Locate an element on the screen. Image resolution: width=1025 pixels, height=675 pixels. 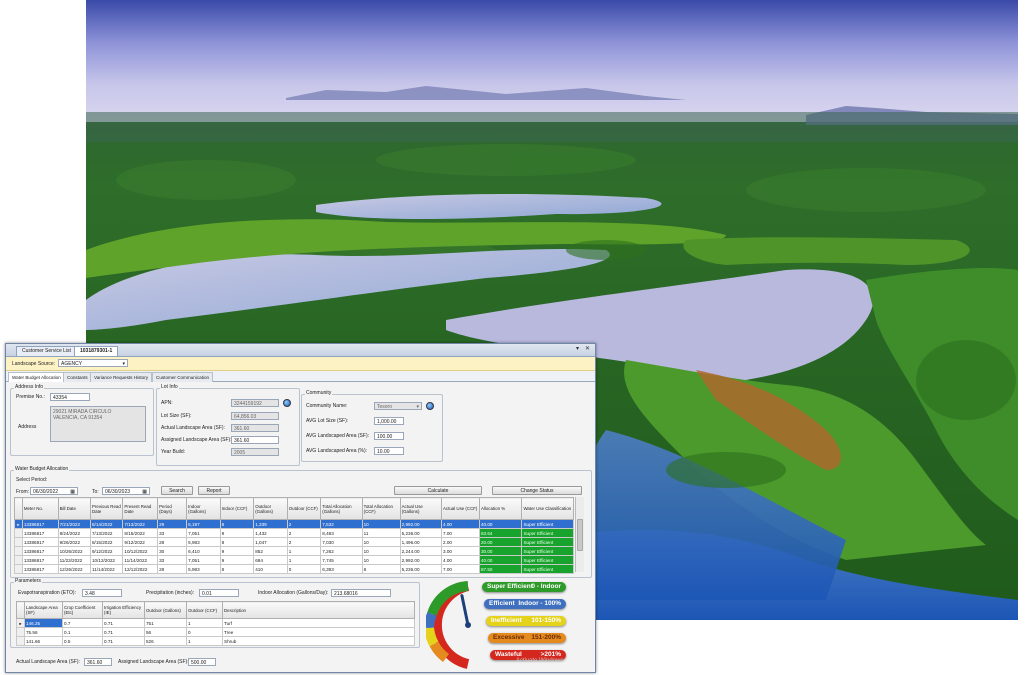
col-actual-use-ccf: Actual Use (CCF) is located at coordinates (460, 508).